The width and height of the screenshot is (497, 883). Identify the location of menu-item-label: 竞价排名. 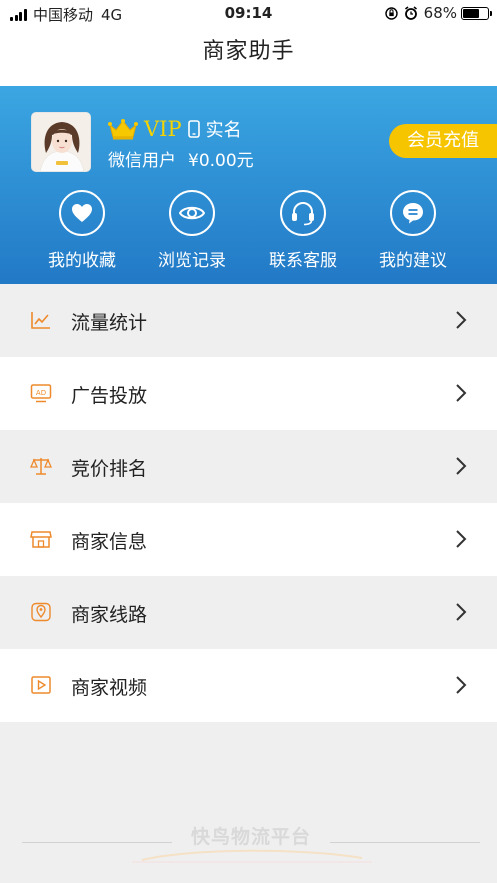
(109, 469).